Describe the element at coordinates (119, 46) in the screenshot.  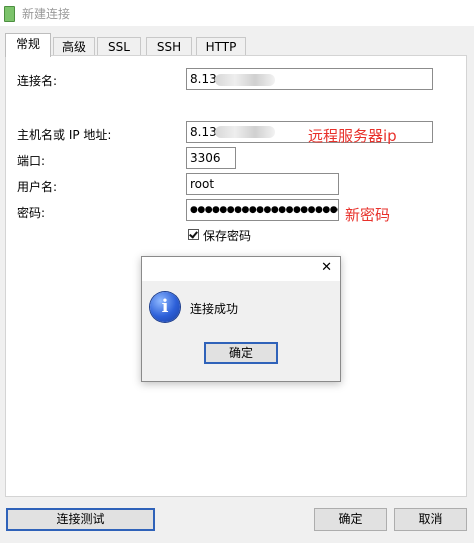
I see `tab-ssl: SSL` at that location.